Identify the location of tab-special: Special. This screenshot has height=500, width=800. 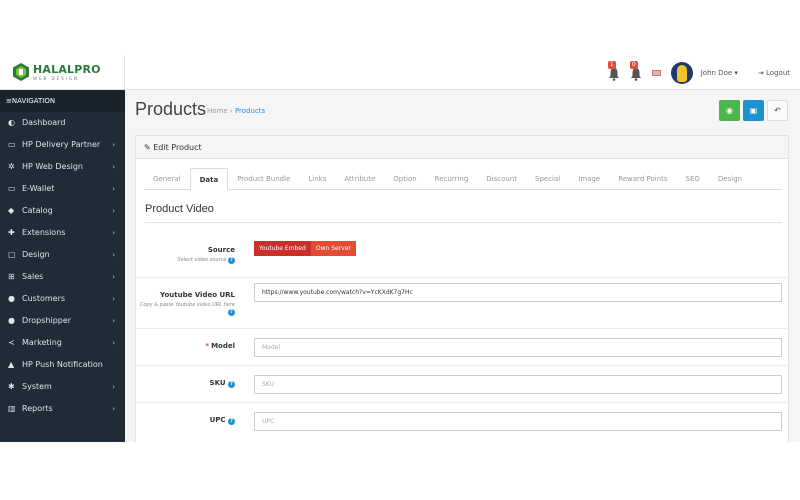
(547, 178).